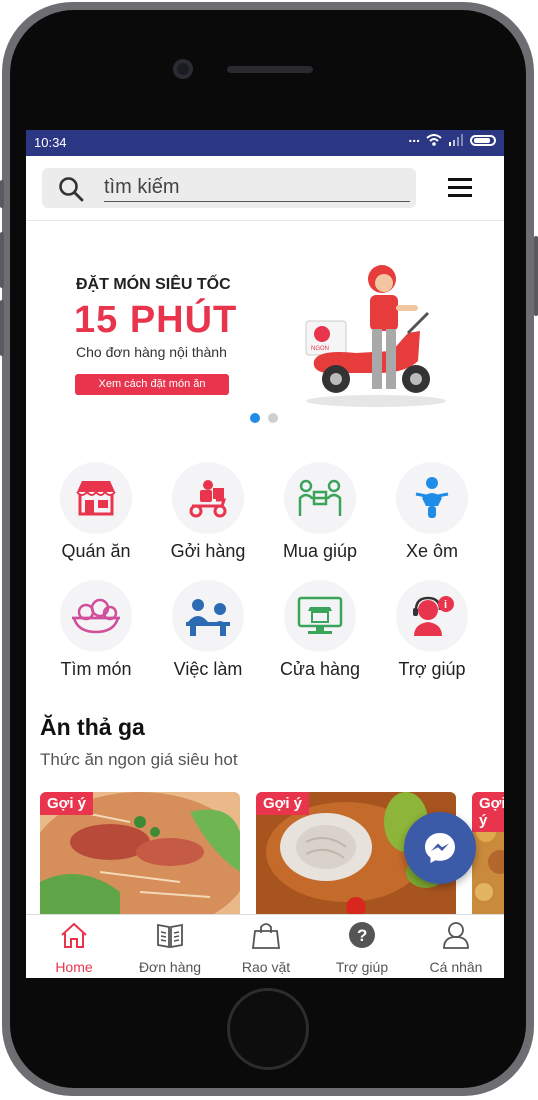 This screenshot has height=1100, width=538. I want to click on book-icon, so click(170, 936).